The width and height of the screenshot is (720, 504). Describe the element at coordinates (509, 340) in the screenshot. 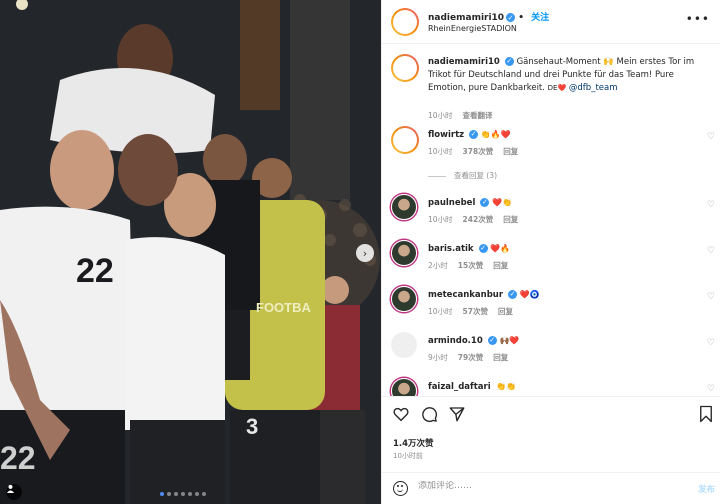

I see `comment-body: 🙌🏾❤️` at that location.